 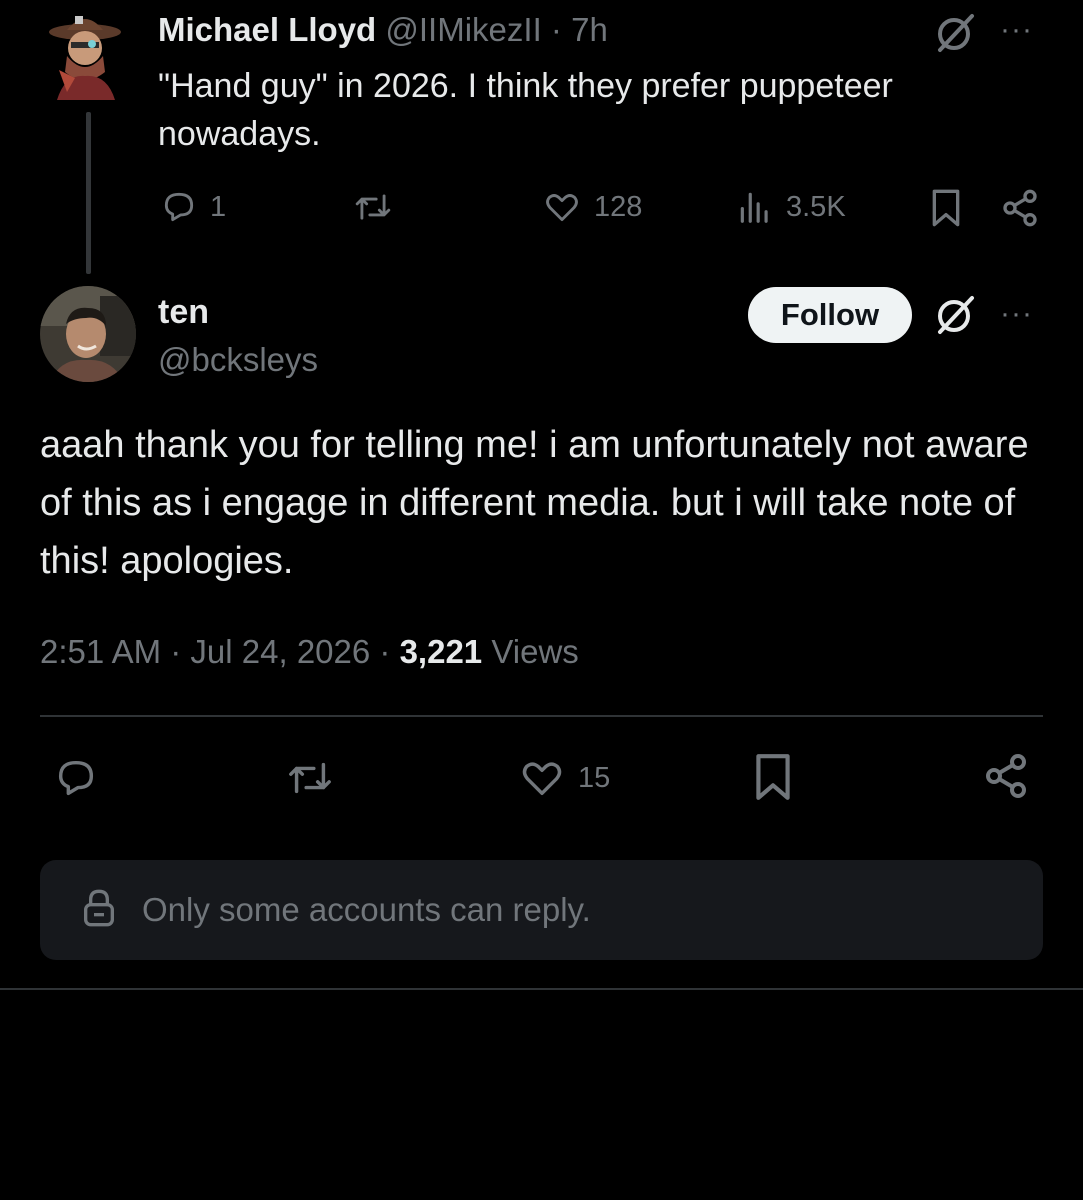 What do you see at coordinates (183, 312) in the screenshot?
I see `reply-author-name: ten` at bounding box center [183, 312].